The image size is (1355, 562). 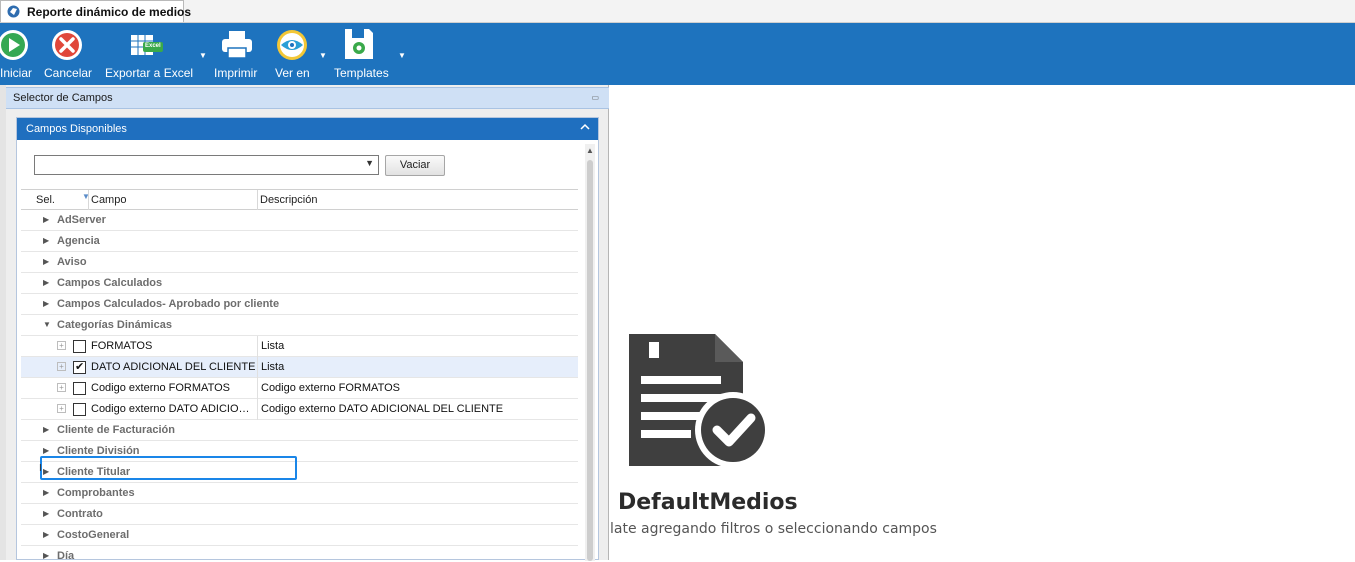 What do you see at coordinates (168, 304) in the screenshot?
I see `group-label: Campos Calculados- Aprobado por cliente` at bounding box center [168, 304].